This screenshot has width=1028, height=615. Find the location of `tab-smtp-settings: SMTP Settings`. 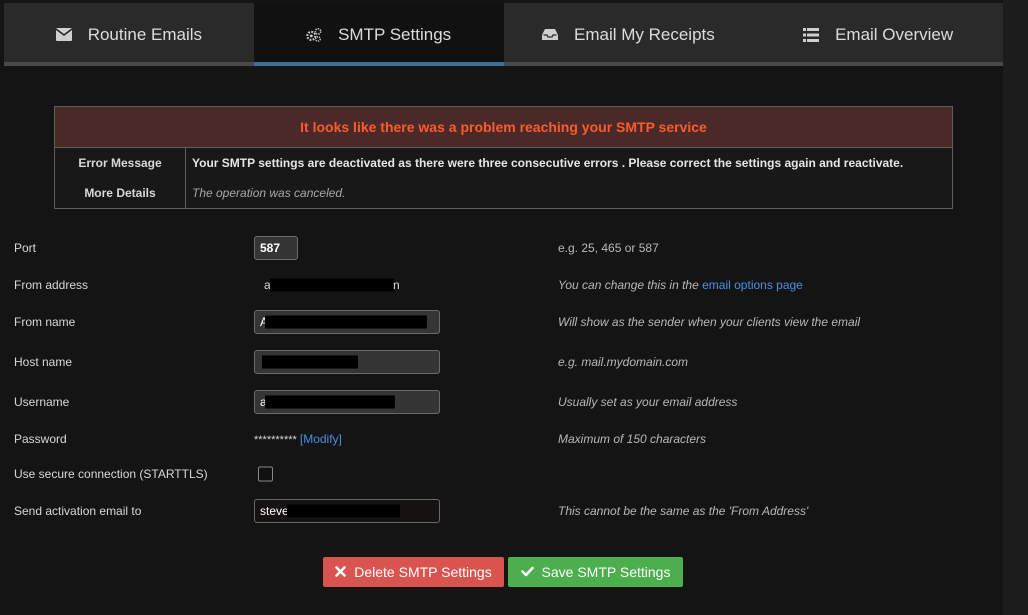

tab-smtp-settings: SMTP Settings is located at coordinates (378, 34).